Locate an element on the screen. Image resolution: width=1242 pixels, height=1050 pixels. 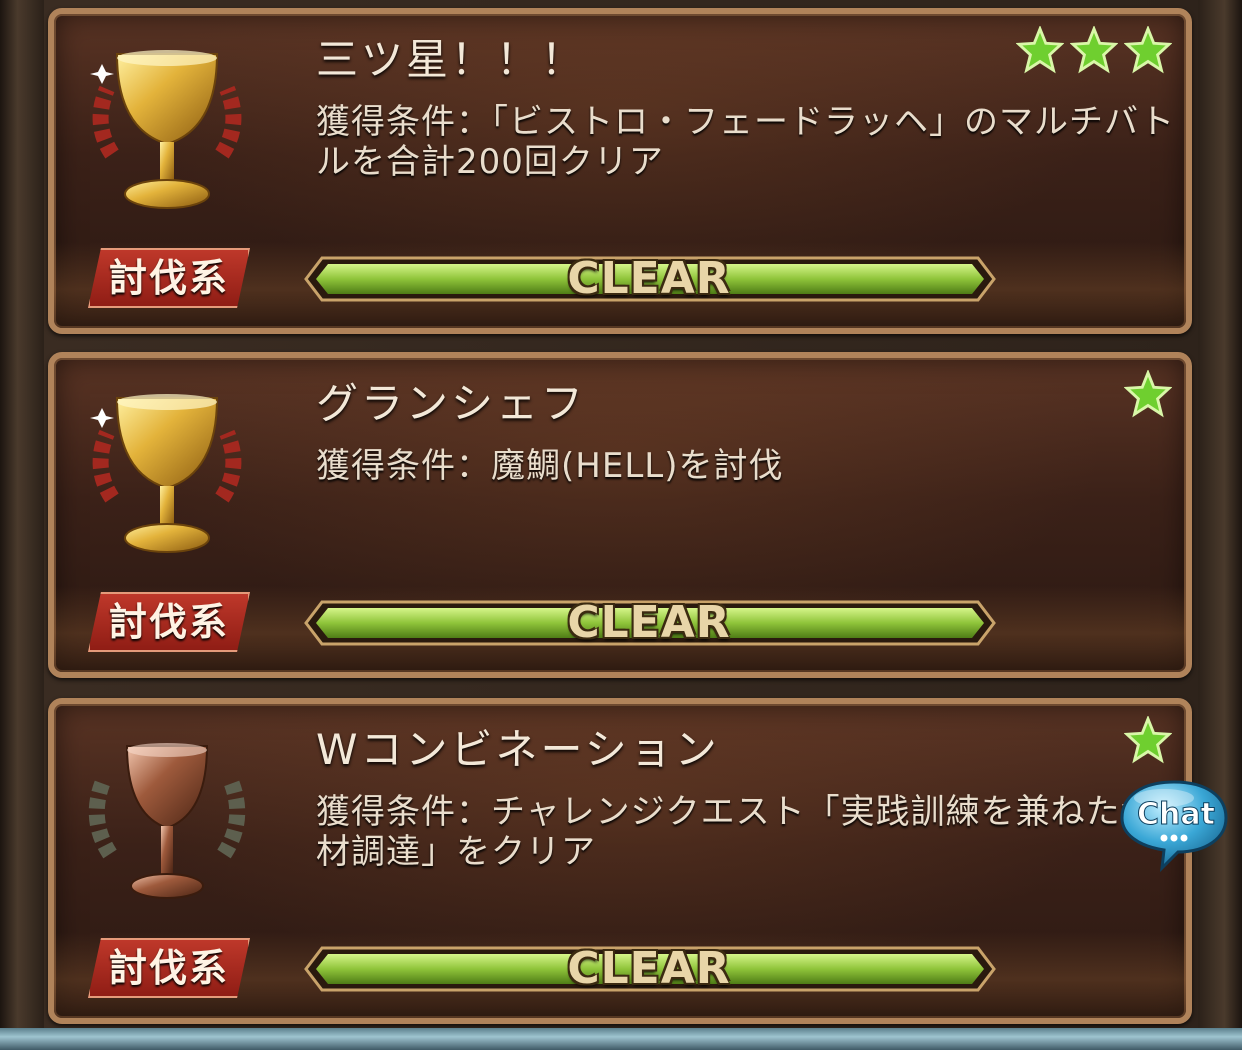
achievement-description: 獲得条件：「ビストロ・フェードラッヘ」のマルチバトルを合計200回クリア is located at coordinates (746, 142).